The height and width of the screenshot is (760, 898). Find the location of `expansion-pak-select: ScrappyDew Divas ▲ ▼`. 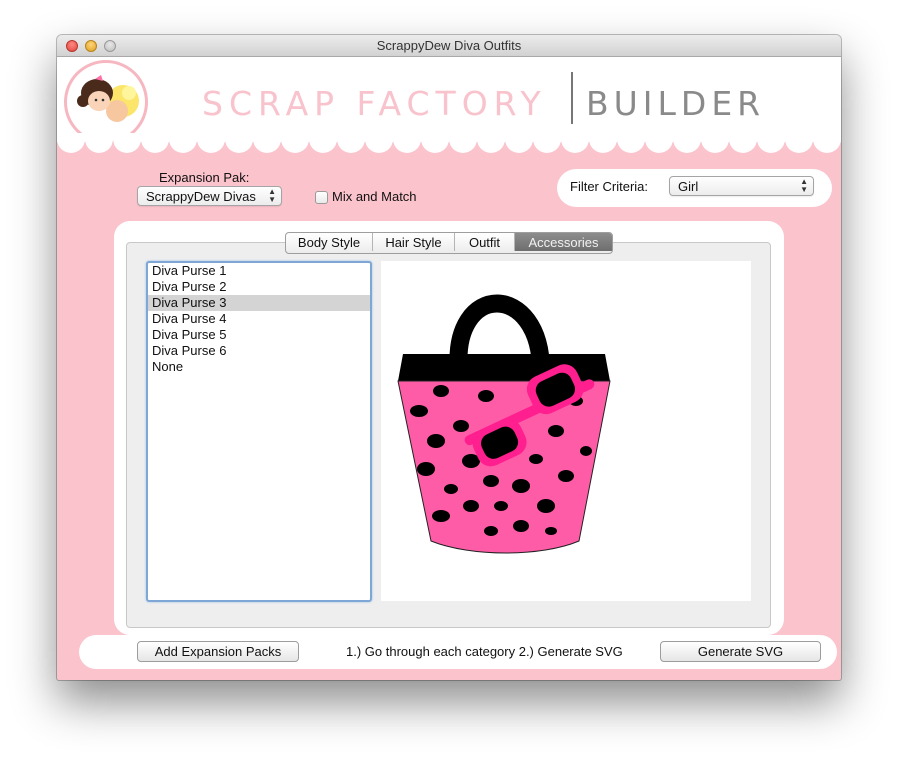

expansion-pak-select: ScrappyDew Divas ▲ ▼ is located at coordinates (209, 196).